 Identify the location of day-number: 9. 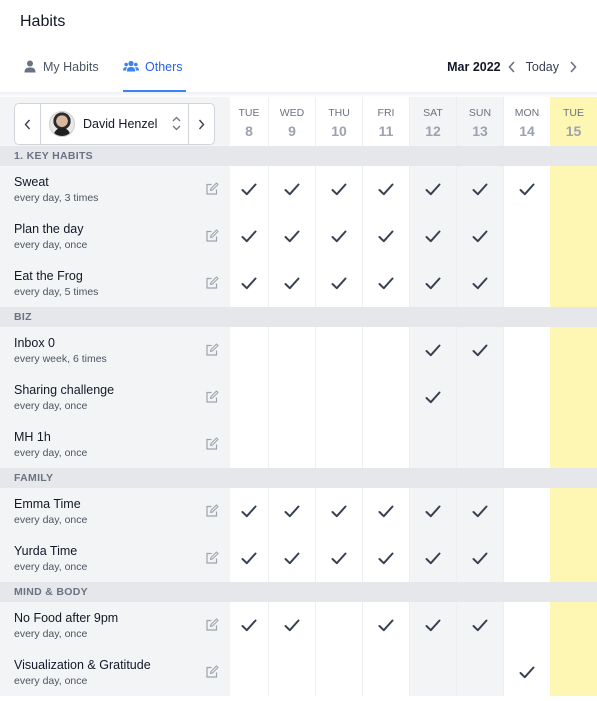
(292, 130).